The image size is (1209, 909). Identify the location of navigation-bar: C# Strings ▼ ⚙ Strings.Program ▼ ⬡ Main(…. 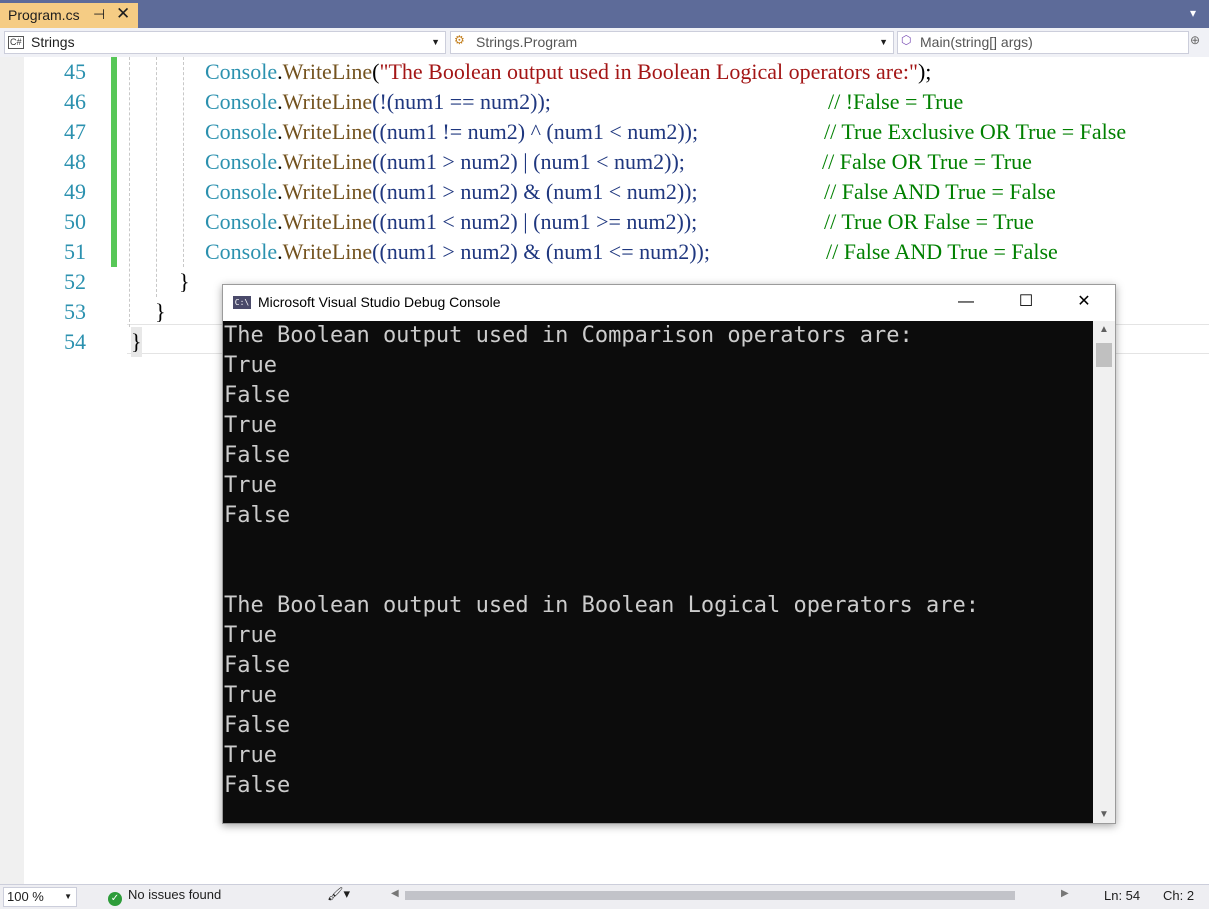
(604, 43).